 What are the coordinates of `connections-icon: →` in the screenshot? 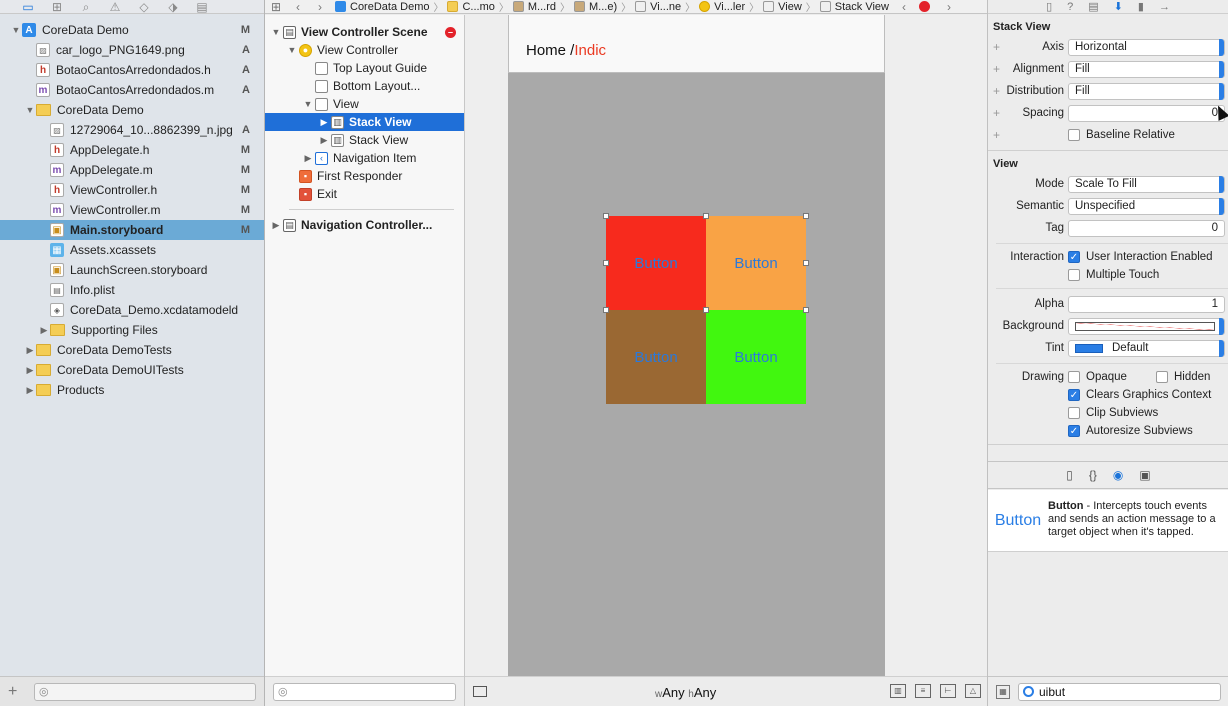 It's located at (1164, 7).